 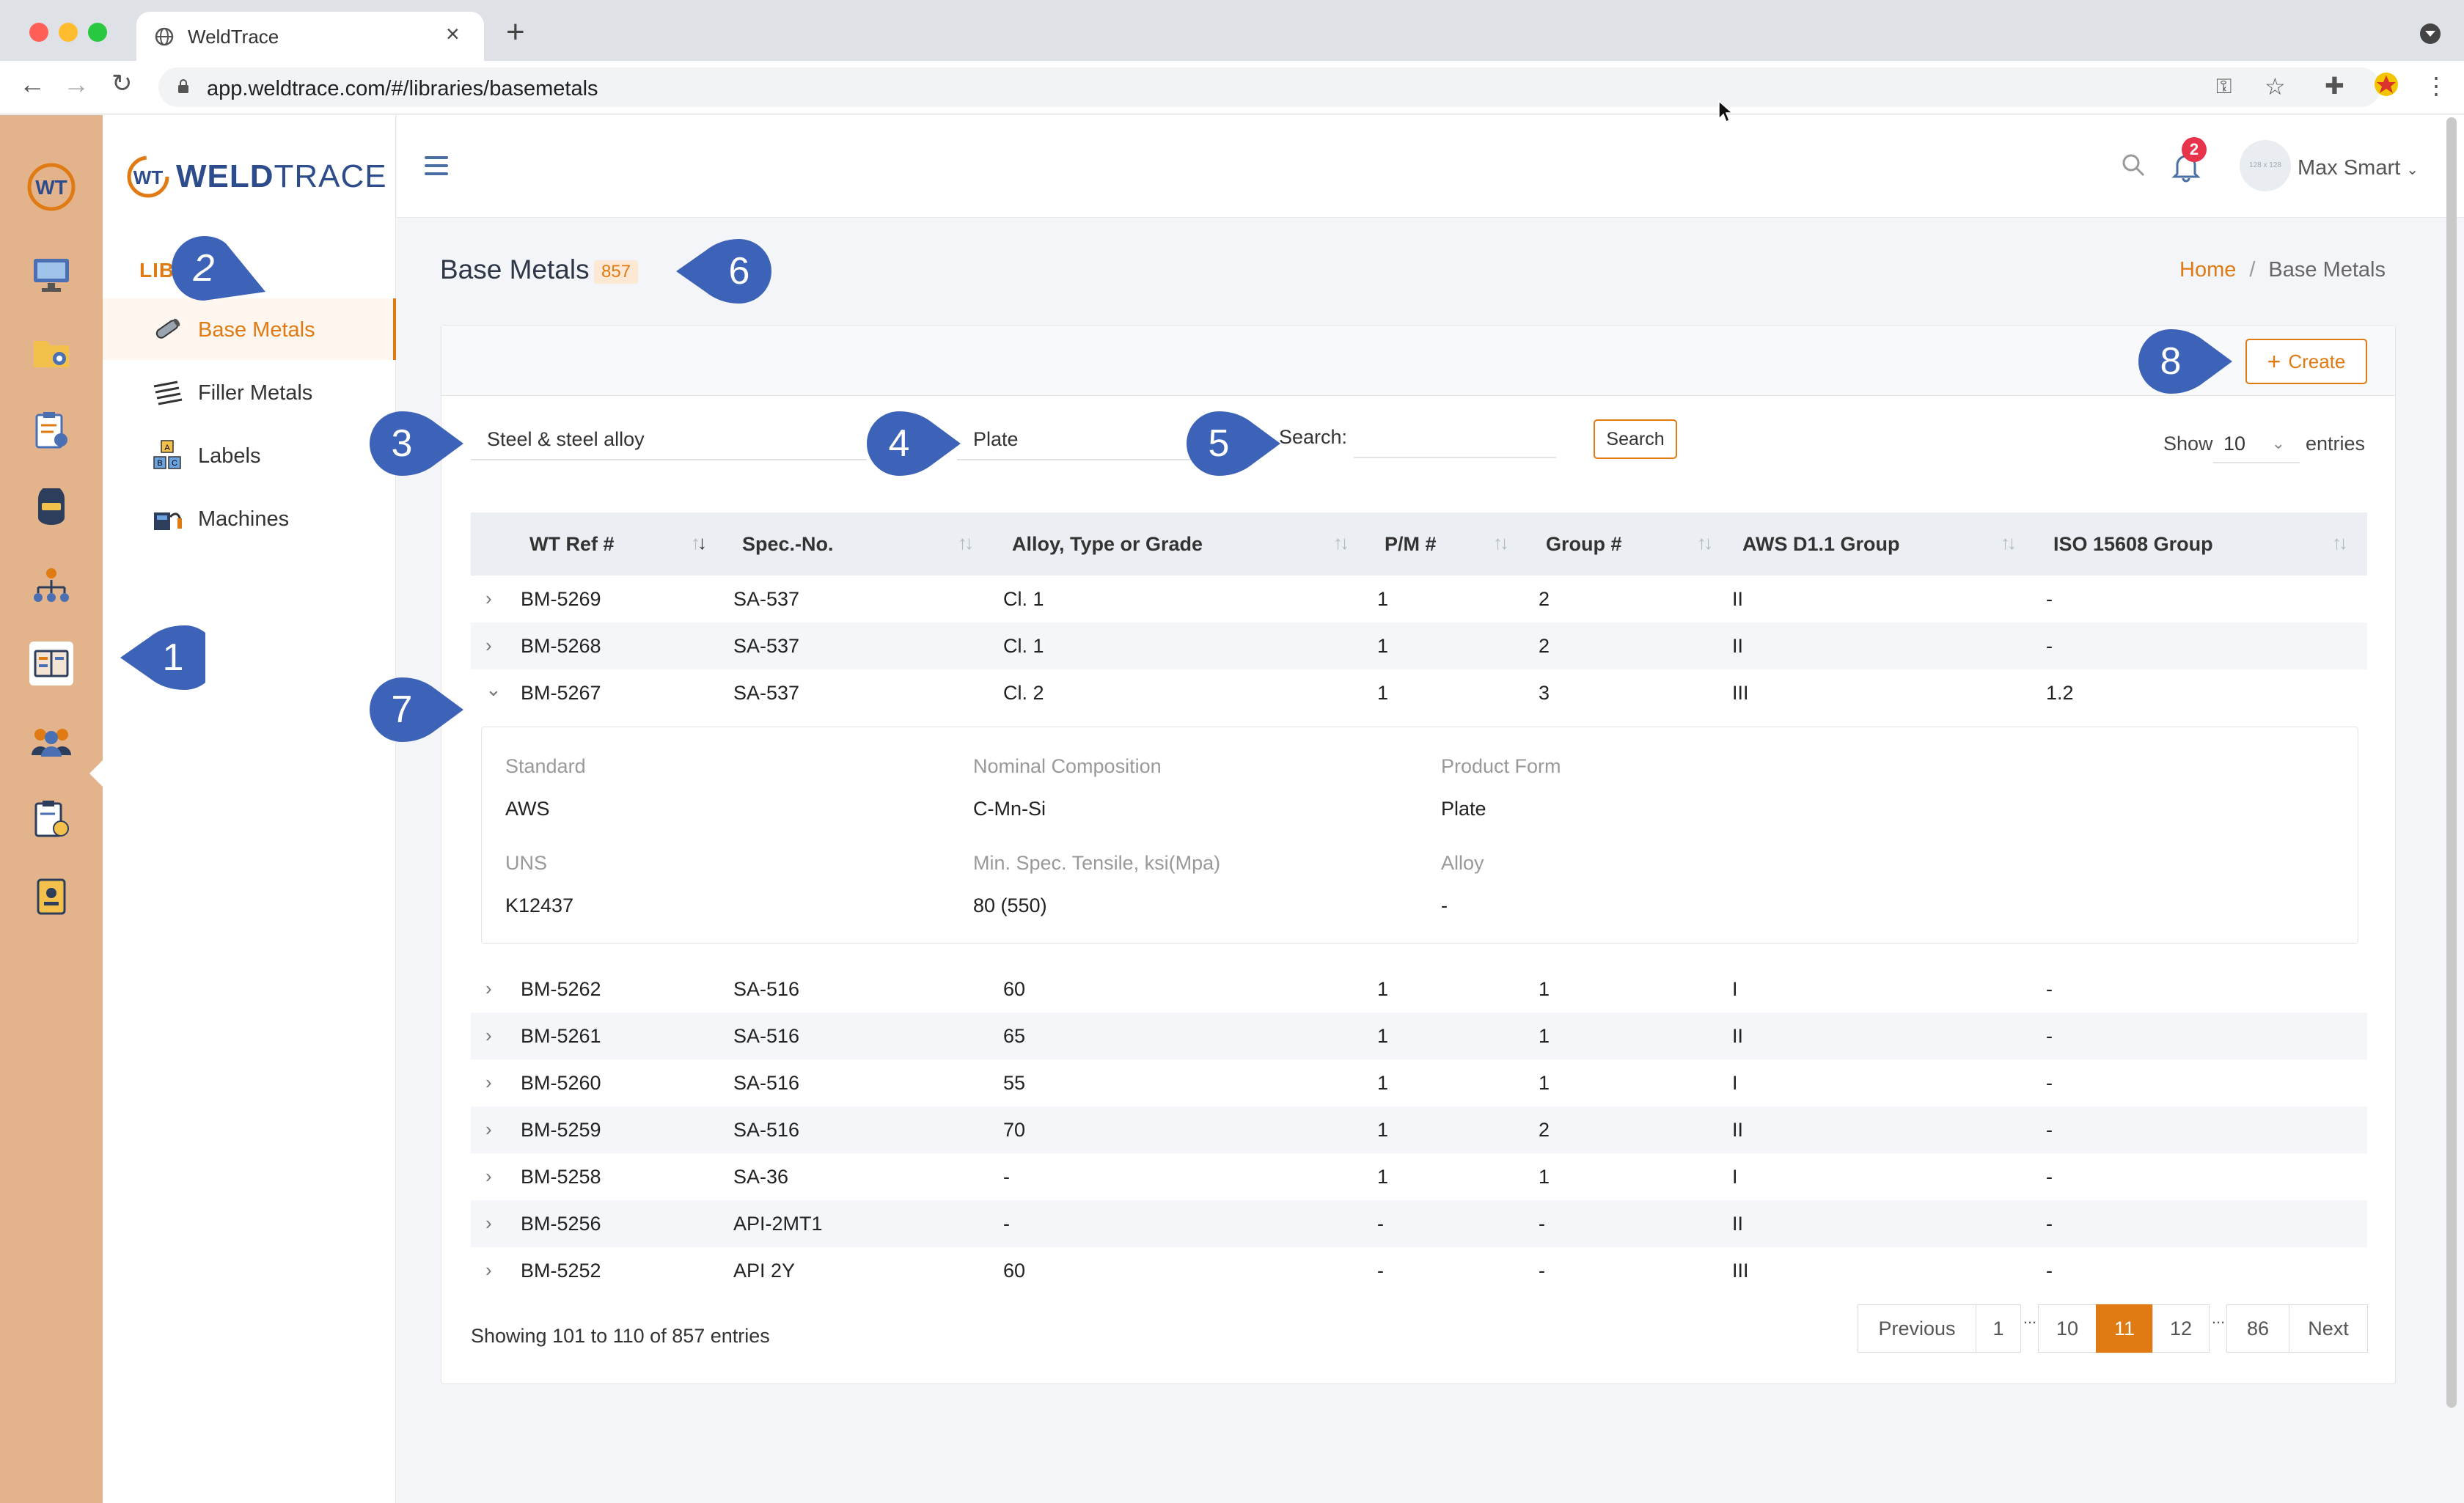 What do you see at coordinates (764, 1271) in the screenshot?
I see `cell-spec: API 2Y` at bounding box center [764, 1271].